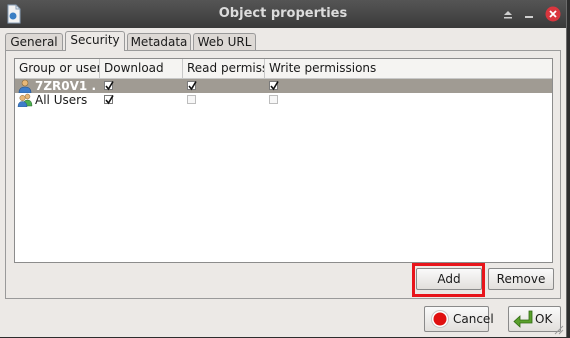 The height and width of the screenshot is (338, 570). What do you see at coordinates (141, 69) in the screenshot?
I see `column-header-download: Download` at bounding box center [141, 69].